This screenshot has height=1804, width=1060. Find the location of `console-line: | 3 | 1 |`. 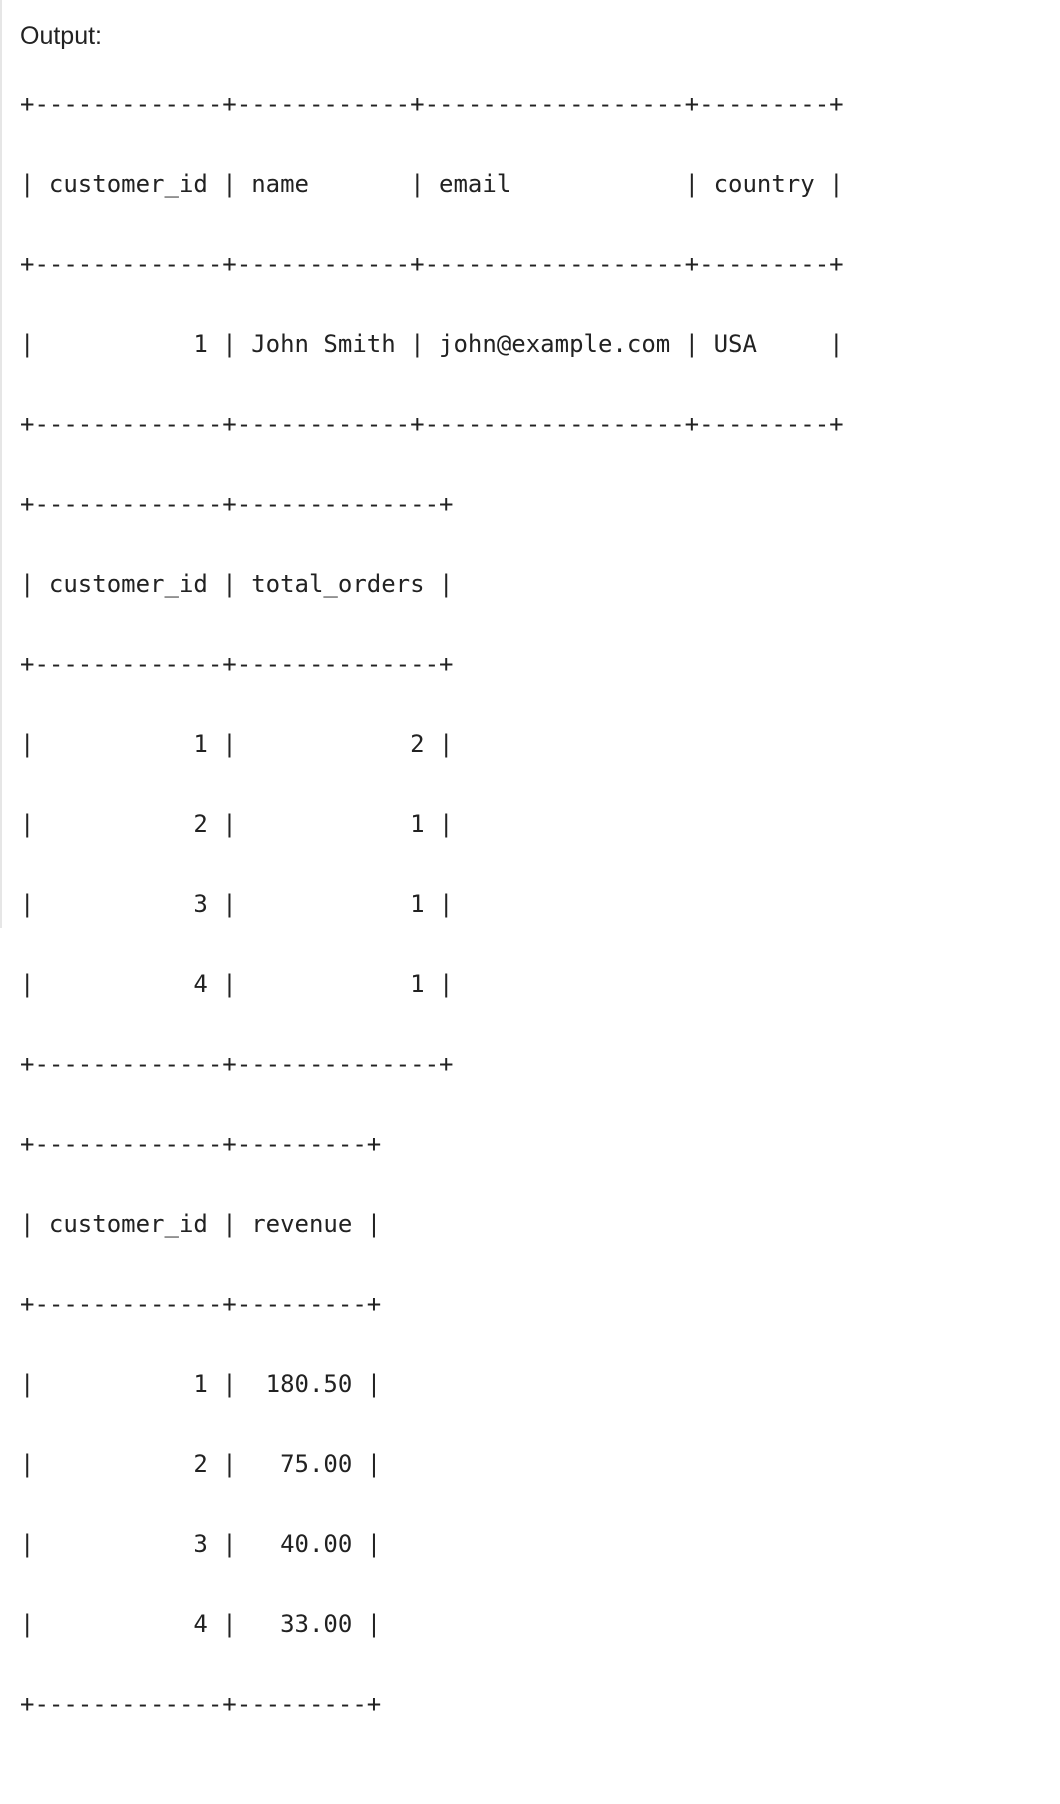

console-line: | 3 | 1 | is located at coordinates (237, 904).